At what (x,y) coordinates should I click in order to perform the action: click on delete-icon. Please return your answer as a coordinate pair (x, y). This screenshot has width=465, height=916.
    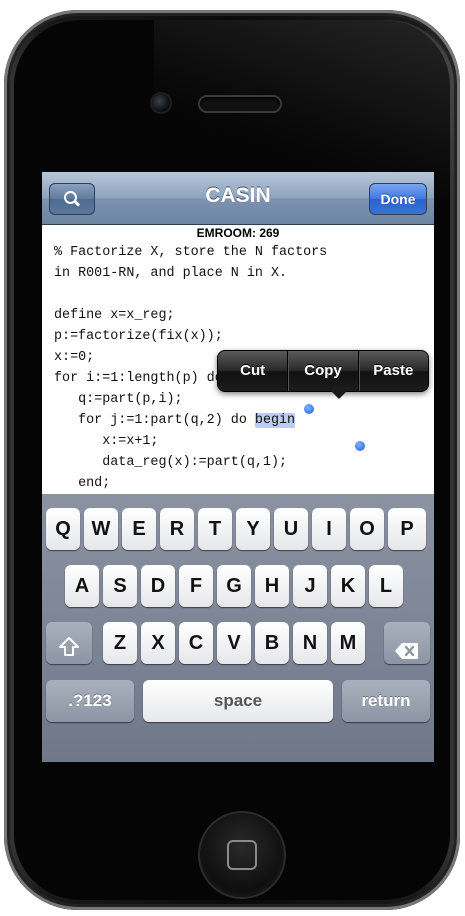
    Looking at the image, I should click on (407, 646).